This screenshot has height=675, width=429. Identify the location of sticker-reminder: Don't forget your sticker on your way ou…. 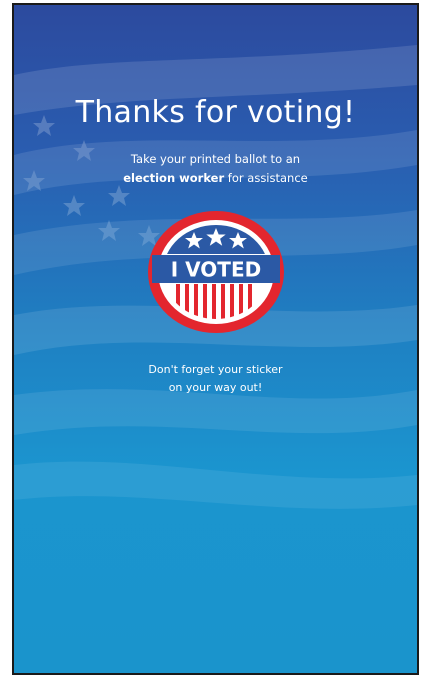
(215, 379).